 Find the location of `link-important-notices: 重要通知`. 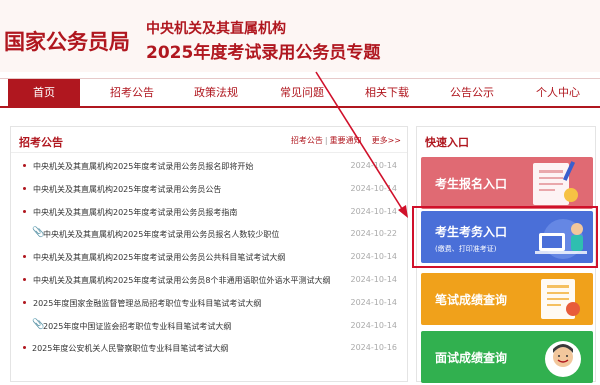

link-important-notices: 重要通知 is located at coordinates (346, 140).